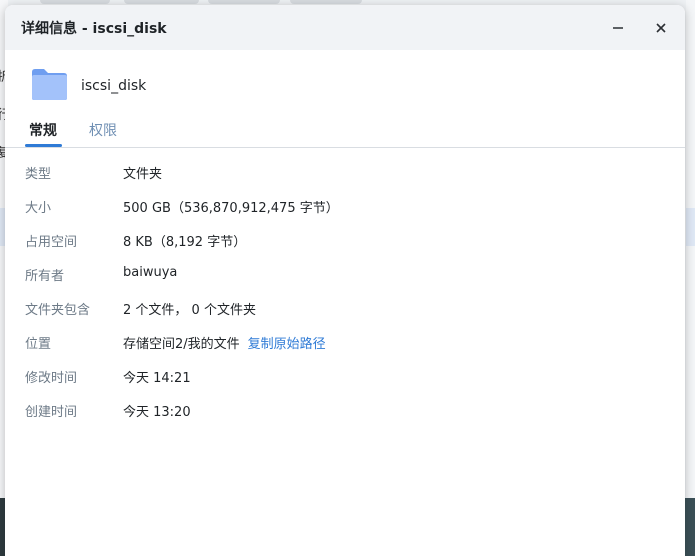 The height and width of the screenshot is (556, 695). What do you see at coordinates (185, 242) in the screenshot?
I see `property-value: 8 KB（8,192 字节）` at bounding box center [185, 242].